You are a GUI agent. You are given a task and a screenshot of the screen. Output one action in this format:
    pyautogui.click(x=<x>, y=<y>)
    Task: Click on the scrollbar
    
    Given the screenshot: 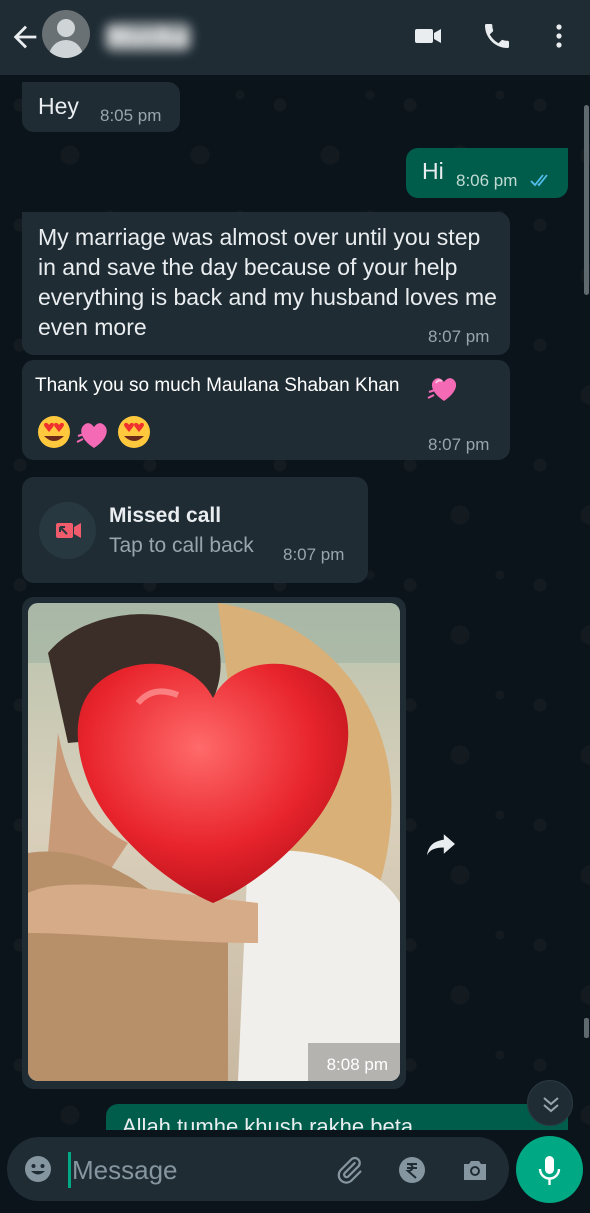 What is the action you would take?
    pyautogui.click(x=586, y=200)
    